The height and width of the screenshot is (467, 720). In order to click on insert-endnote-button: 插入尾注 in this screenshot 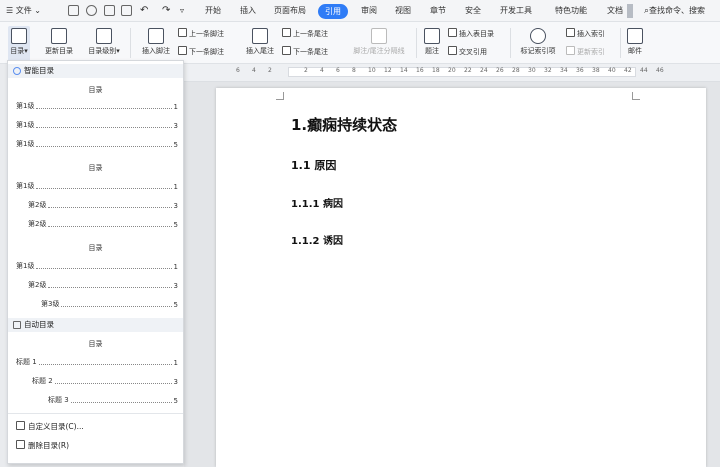, I will do `click(260, 42)`.